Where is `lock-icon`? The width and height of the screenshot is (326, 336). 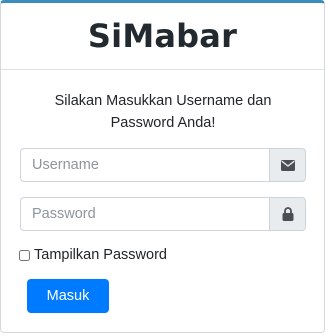 lock-icon is located at coordinates (287, 214).